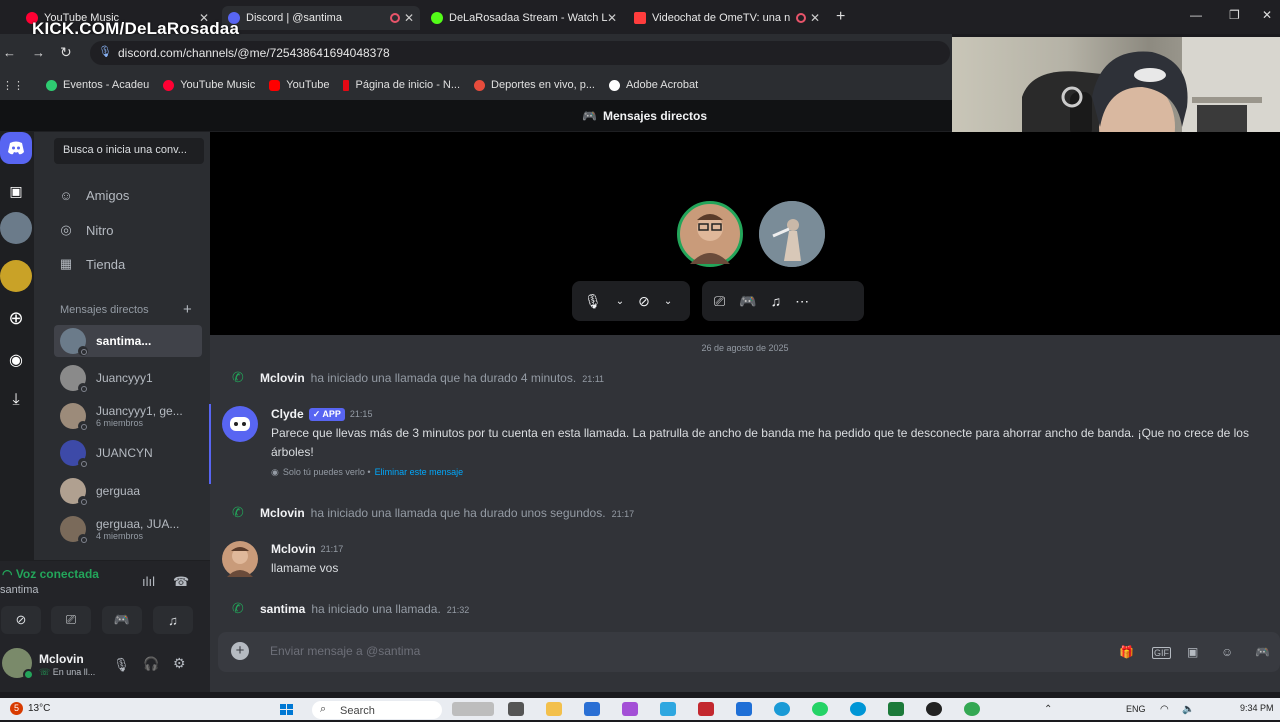  I want to click on screen-share-button: ⎚, so click(71, 620).